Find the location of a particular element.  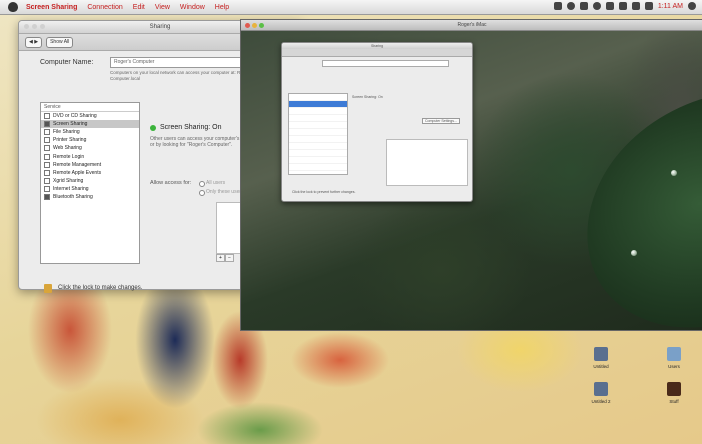

back-forward-button: ◀ ▶ is located at coordinates (34, 42).